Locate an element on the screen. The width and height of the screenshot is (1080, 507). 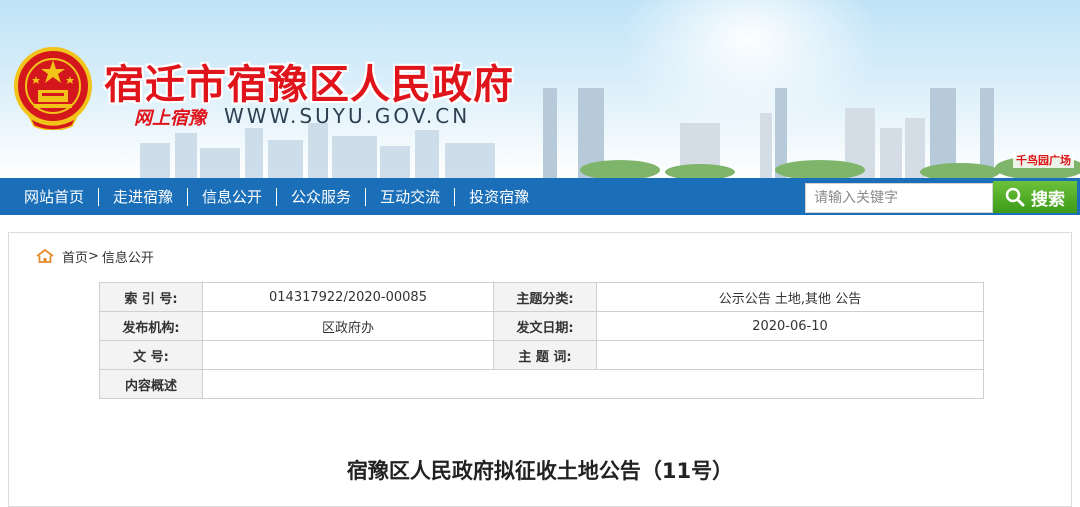
search-button: 搜索 is located at coordinates (1035, 197).